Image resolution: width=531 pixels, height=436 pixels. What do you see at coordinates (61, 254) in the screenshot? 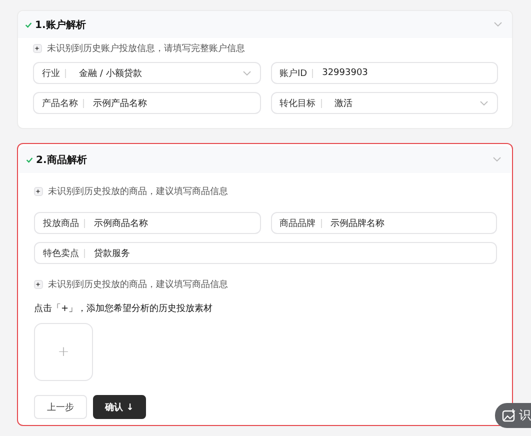
I see `field-label: 特色卖点` at bounding box center [61, 254].